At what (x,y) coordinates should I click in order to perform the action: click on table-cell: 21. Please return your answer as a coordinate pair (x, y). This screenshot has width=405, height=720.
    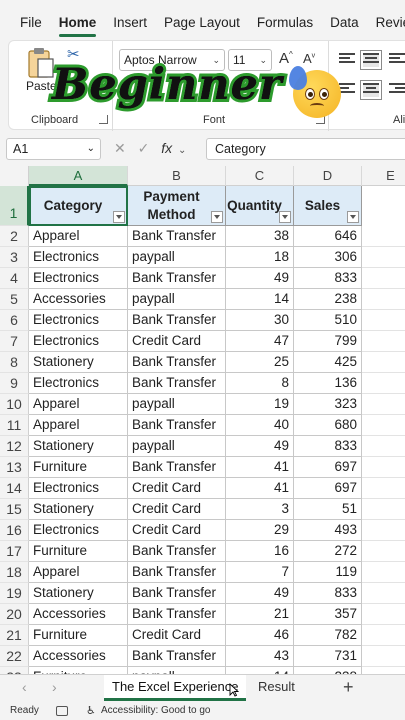
    Looking at the image, I should click on (260, 614).